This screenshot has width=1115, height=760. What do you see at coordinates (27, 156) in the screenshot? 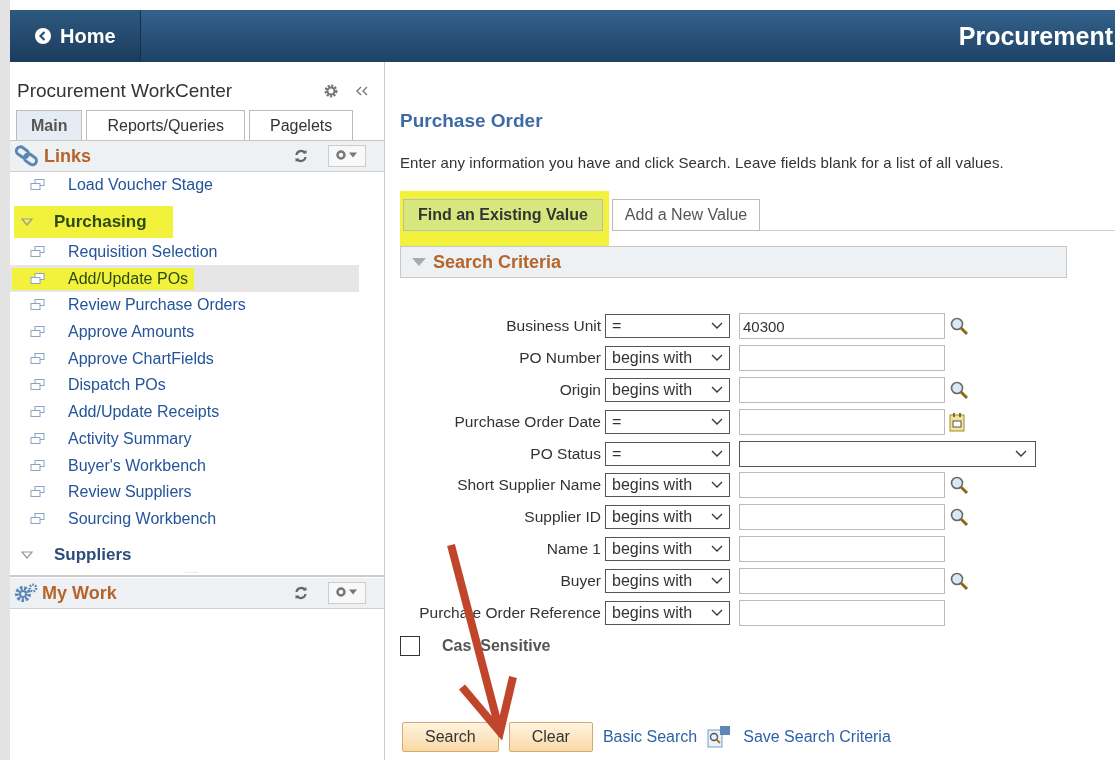
I see `chain-link-icon` at bounding box center [27, 156].